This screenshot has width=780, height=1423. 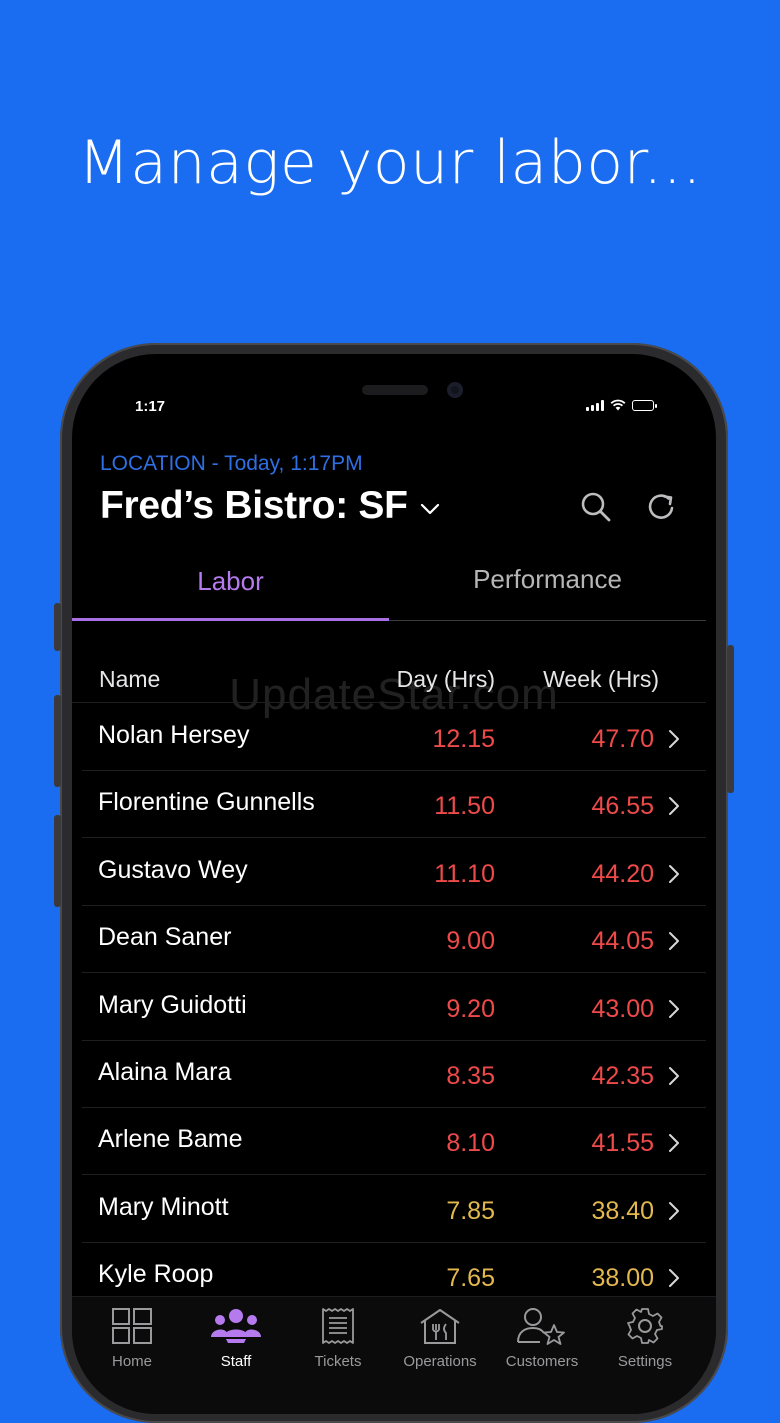 I want to click on refresh-icon, so click(x=661, y=506).